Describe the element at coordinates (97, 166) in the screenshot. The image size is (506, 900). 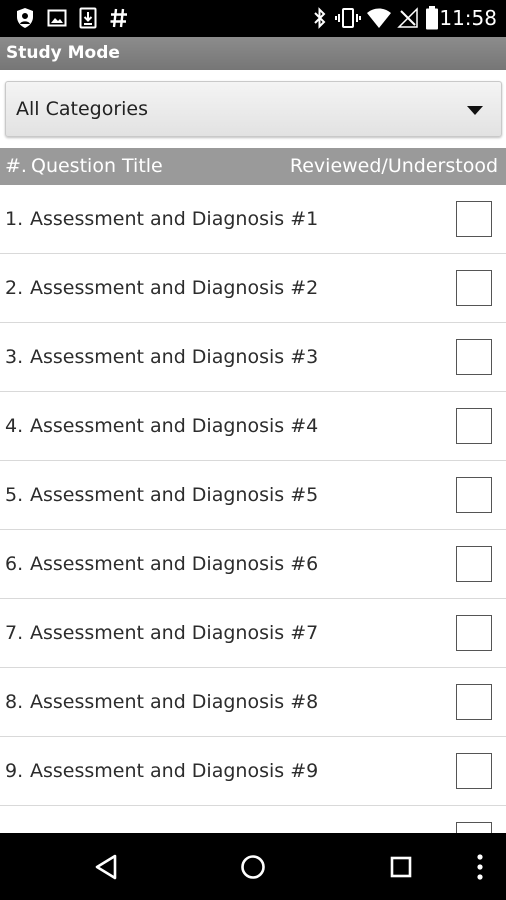
I see `header-question-title: Question Title` at that location.